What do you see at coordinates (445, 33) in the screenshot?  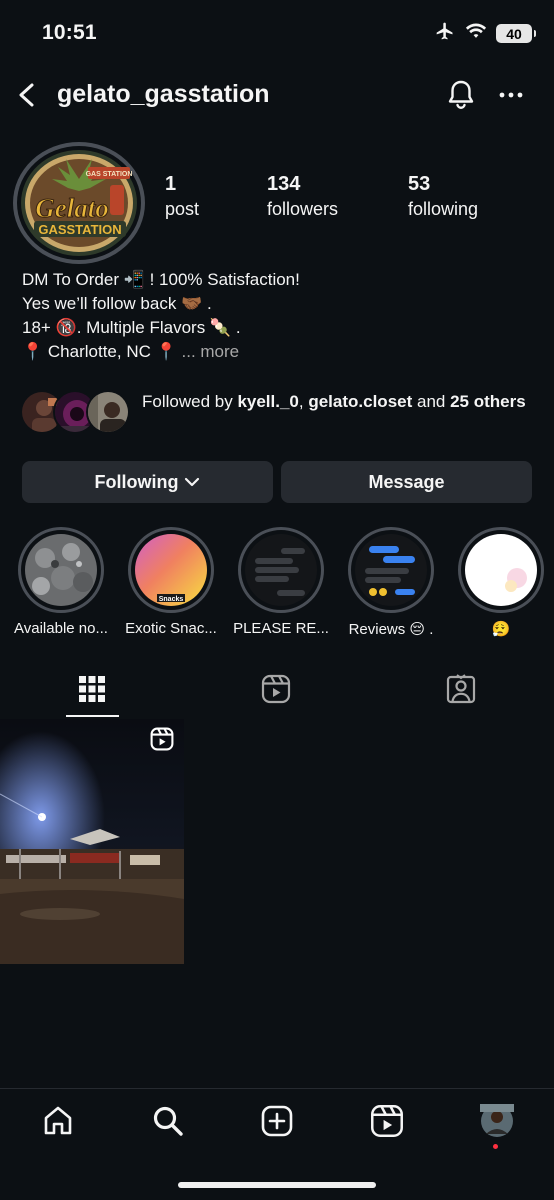 I see `airplane-icon` at bounding box center [445, 33].